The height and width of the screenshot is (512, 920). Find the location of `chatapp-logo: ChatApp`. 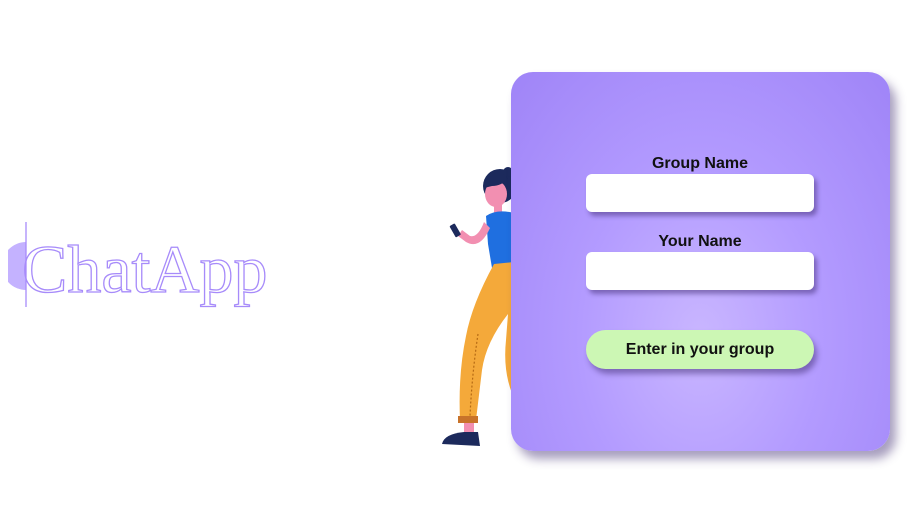

chatapp-logo: ChatApp is located at coordinates (158, 266).